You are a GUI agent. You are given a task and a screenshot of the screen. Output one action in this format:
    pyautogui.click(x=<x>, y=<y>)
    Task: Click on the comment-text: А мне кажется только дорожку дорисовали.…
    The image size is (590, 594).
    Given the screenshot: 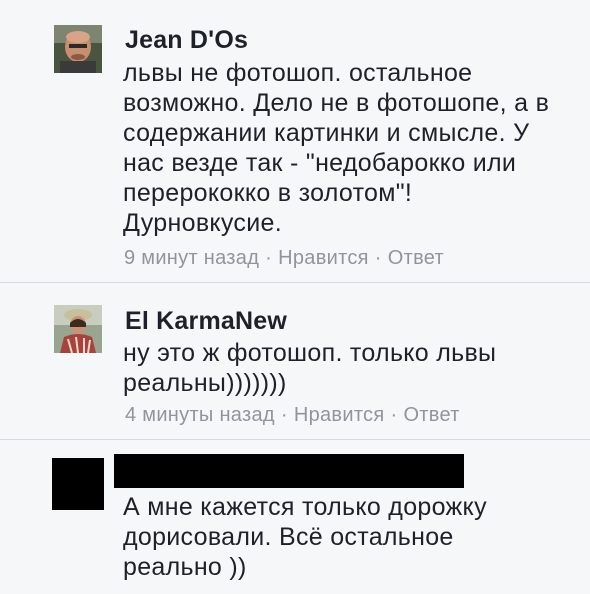 What is the action you would take?
    pyautogui.click(x=305, y=537)
    